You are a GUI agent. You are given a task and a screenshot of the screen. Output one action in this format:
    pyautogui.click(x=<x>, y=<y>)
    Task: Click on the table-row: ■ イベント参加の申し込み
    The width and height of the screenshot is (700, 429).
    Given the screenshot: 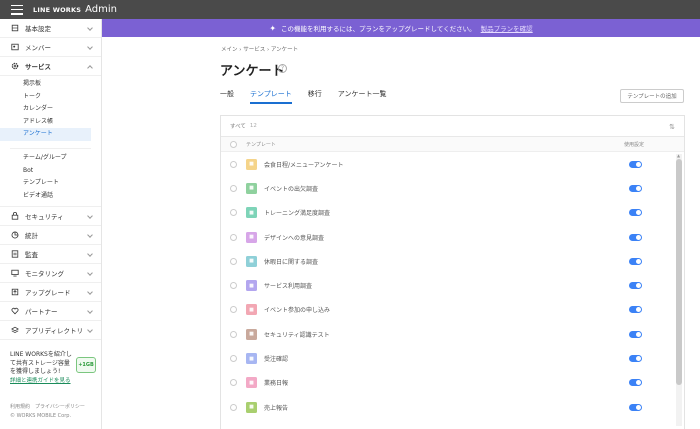 What is the action you would take?
    pyautogui.click(x=452, y=310)
    